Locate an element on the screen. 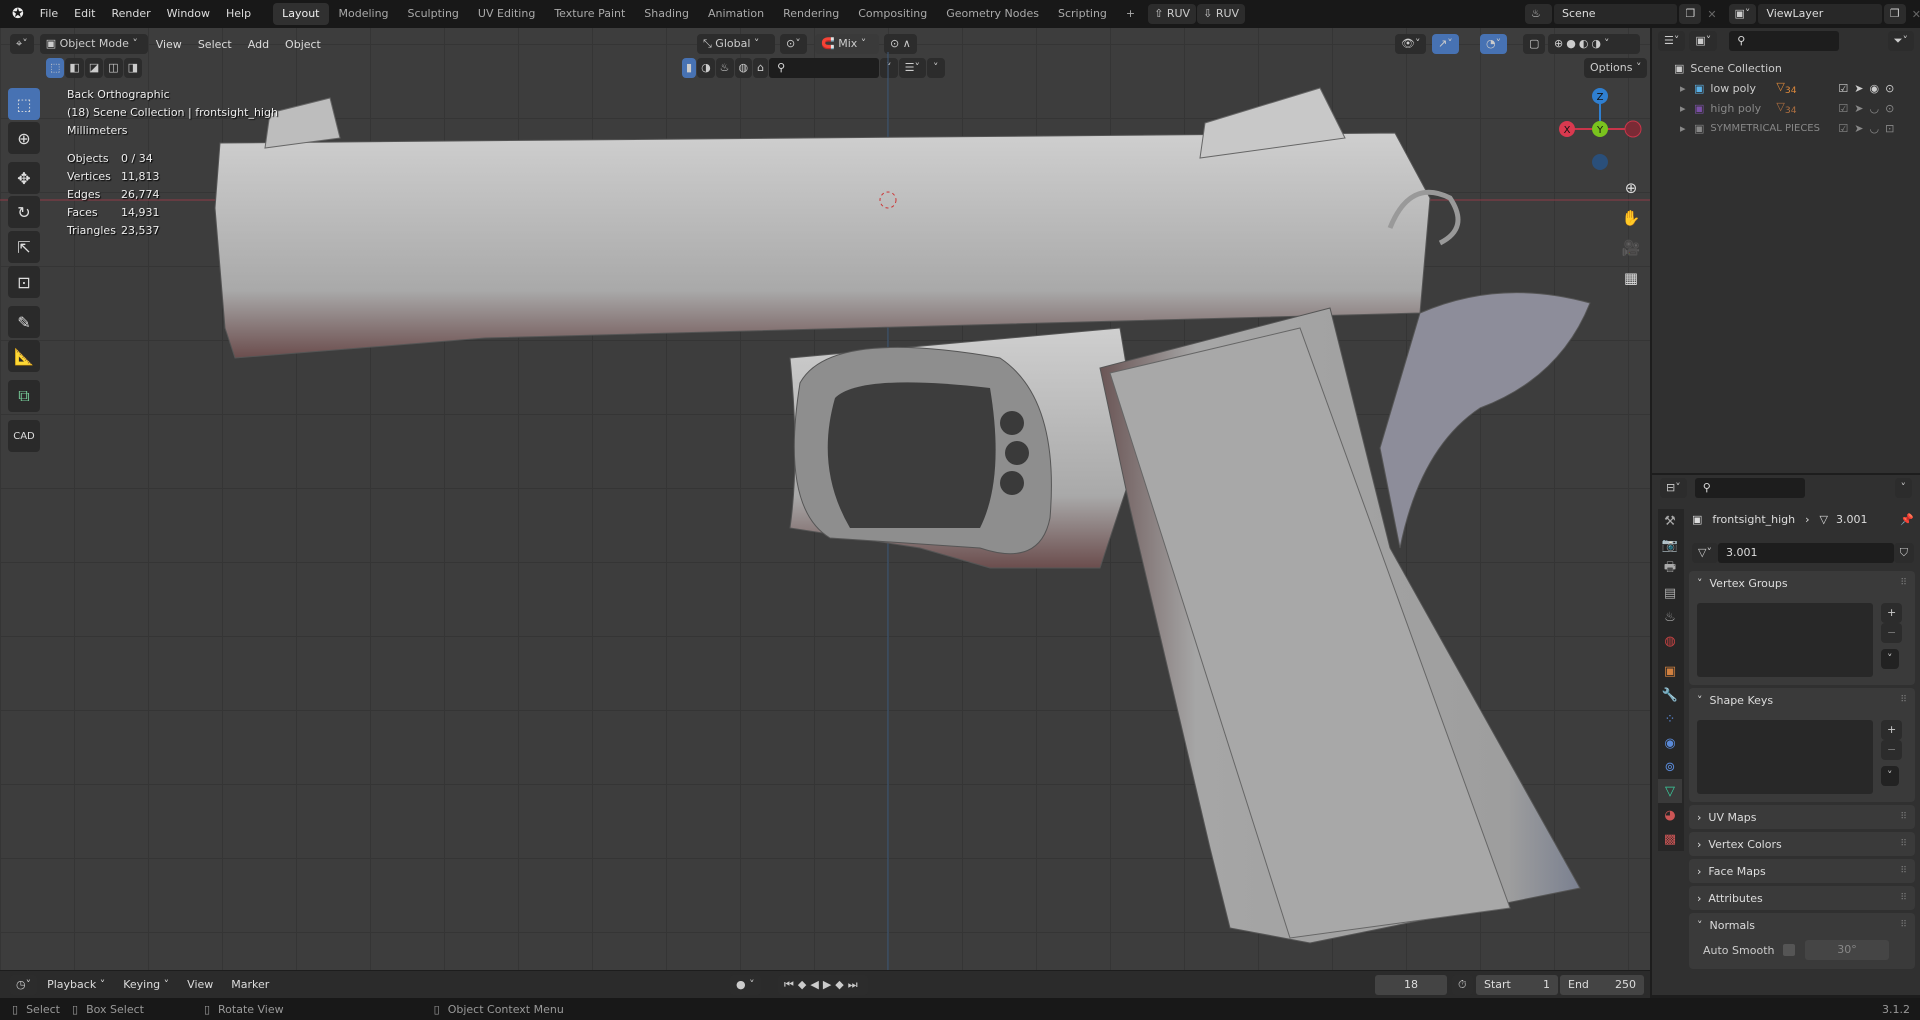  outliner-item-high-poly: ▸ ▣ high poly ▽34 ☑➤◡⊙ is located at coordinates (1797, 108).